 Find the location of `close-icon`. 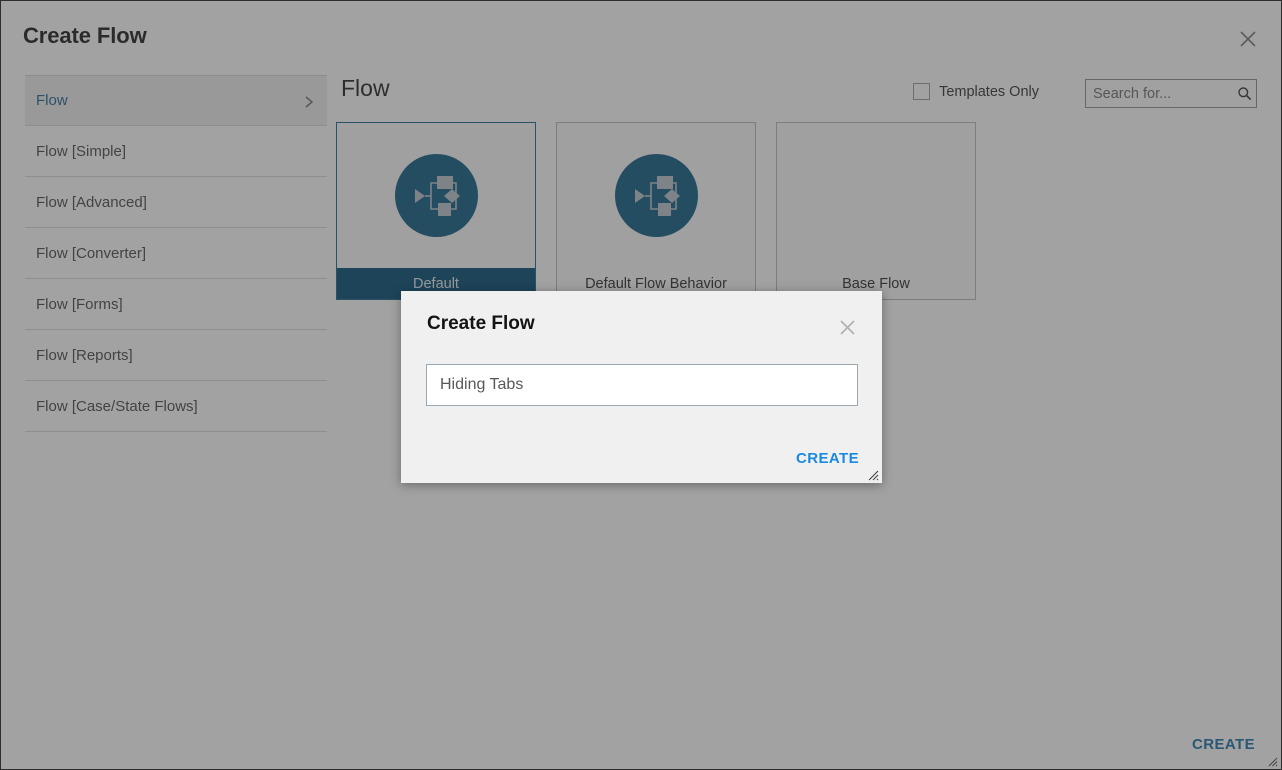

close-icon is located at coordinates (847, 327).